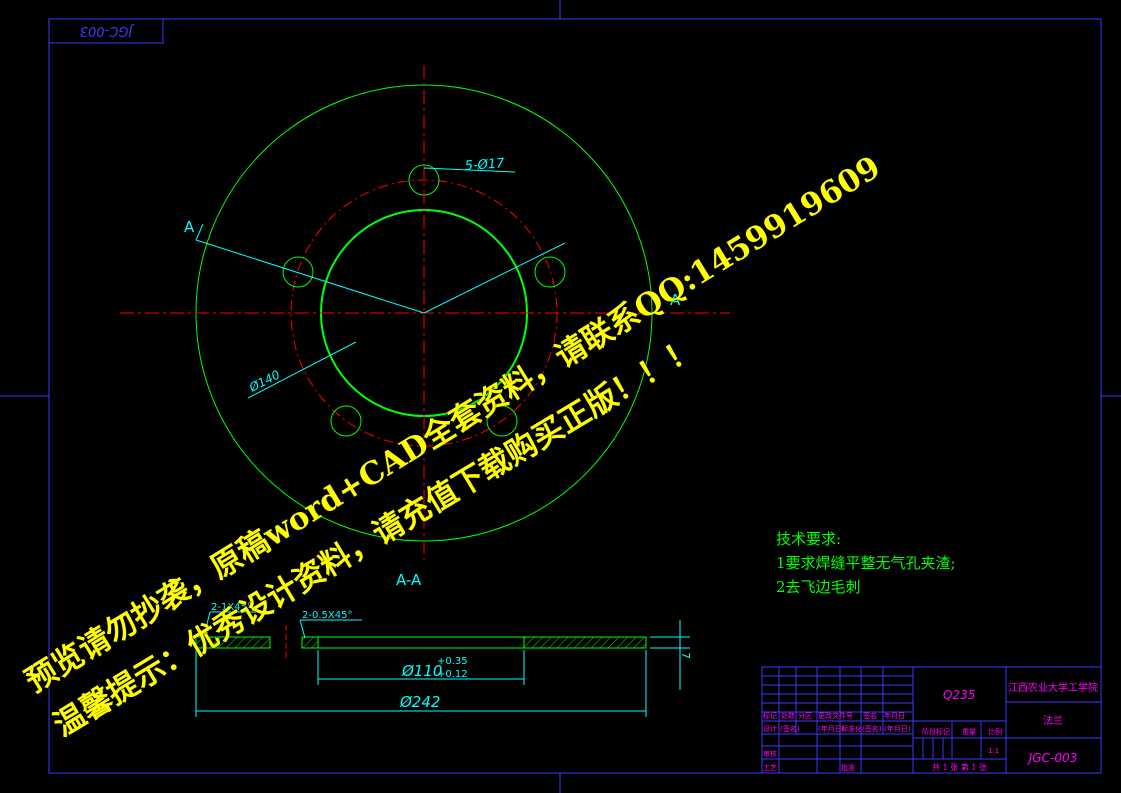 The image size is (1121, 793). I want to click on sheet-info: 共 1 张 第 1 张, so click(959, 767).